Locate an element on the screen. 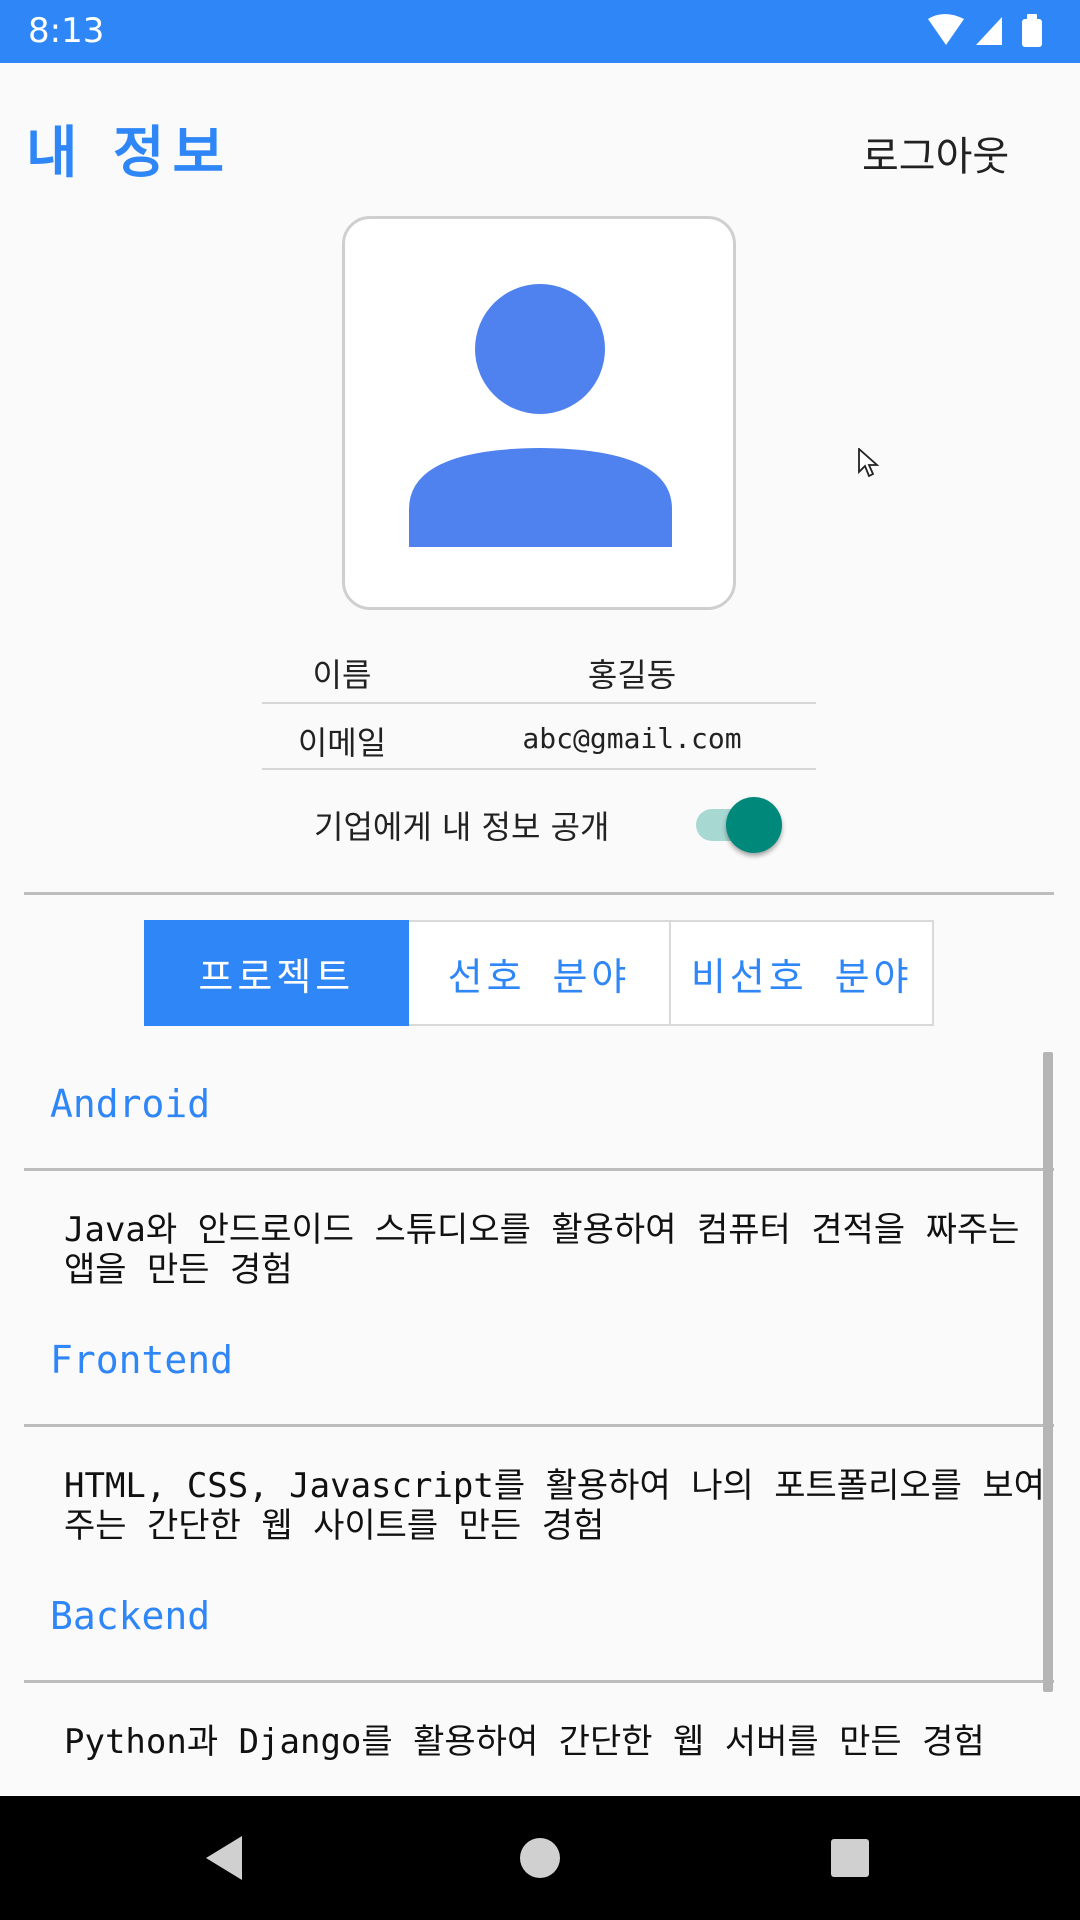 Image resolution: width=1080 pixels, height=1920 pixels. recents-button is located at coordinates (850, 1858).